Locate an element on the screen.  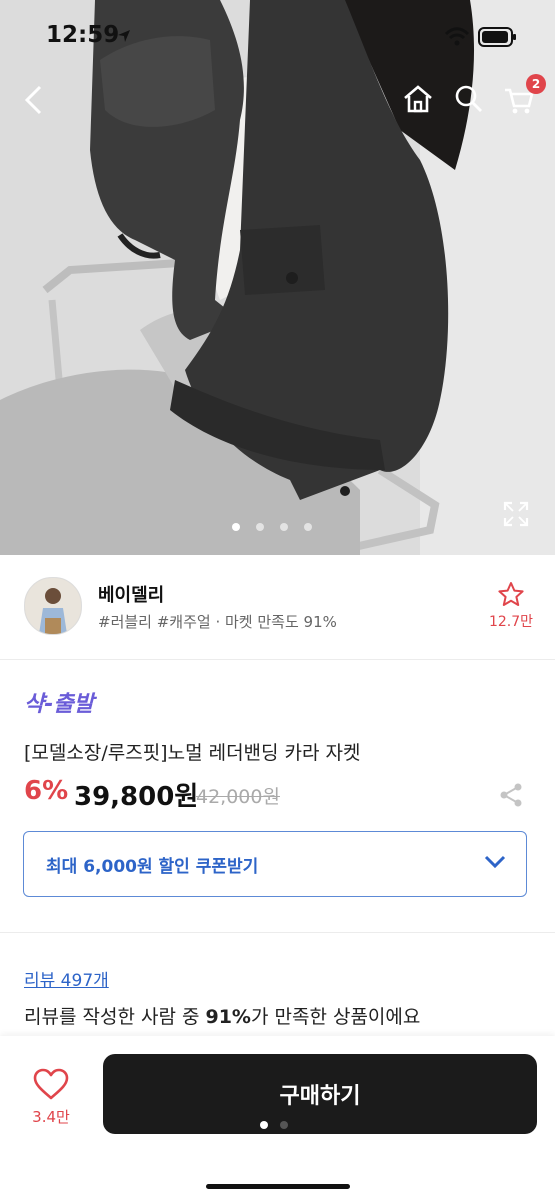
carousel-indicator is located at coordinates (280, 525).